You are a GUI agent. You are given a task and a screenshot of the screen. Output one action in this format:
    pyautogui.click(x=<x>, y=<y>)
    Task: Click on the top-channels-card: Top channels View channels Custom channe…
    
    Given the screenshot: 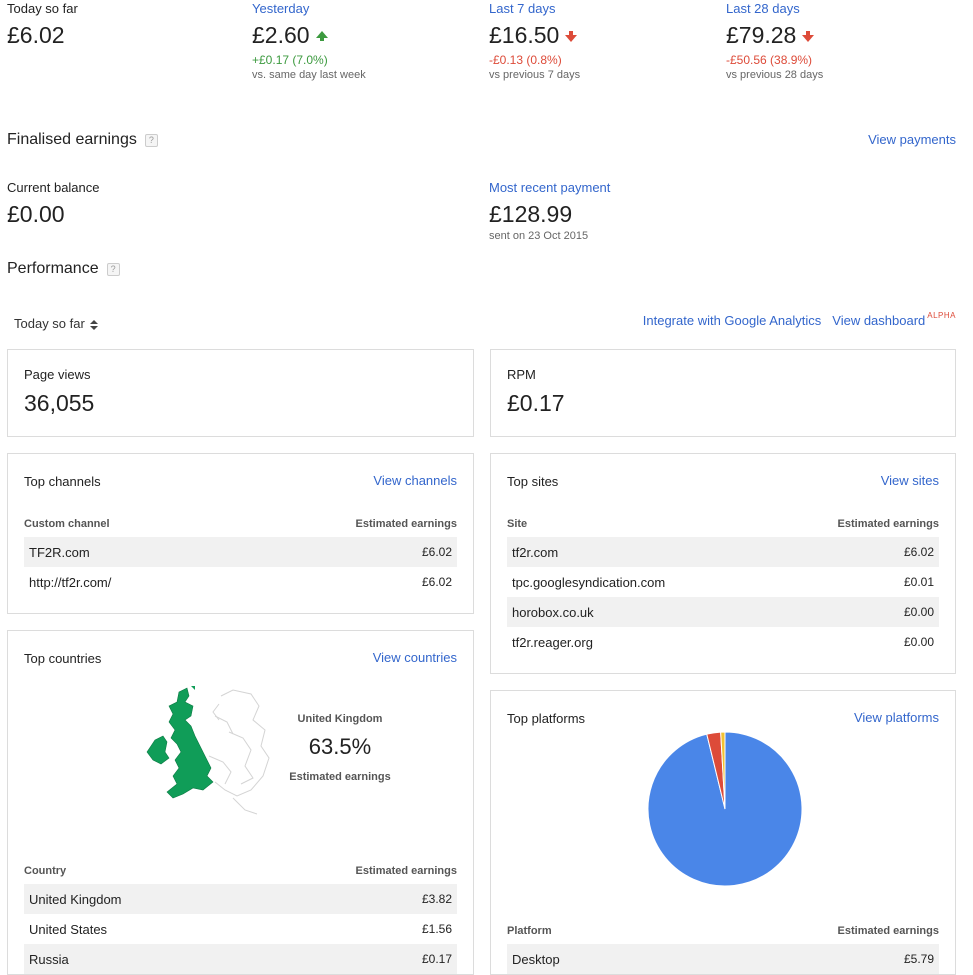 What is the action you would take?
    pyautogui.click(x=240, y=533)
    